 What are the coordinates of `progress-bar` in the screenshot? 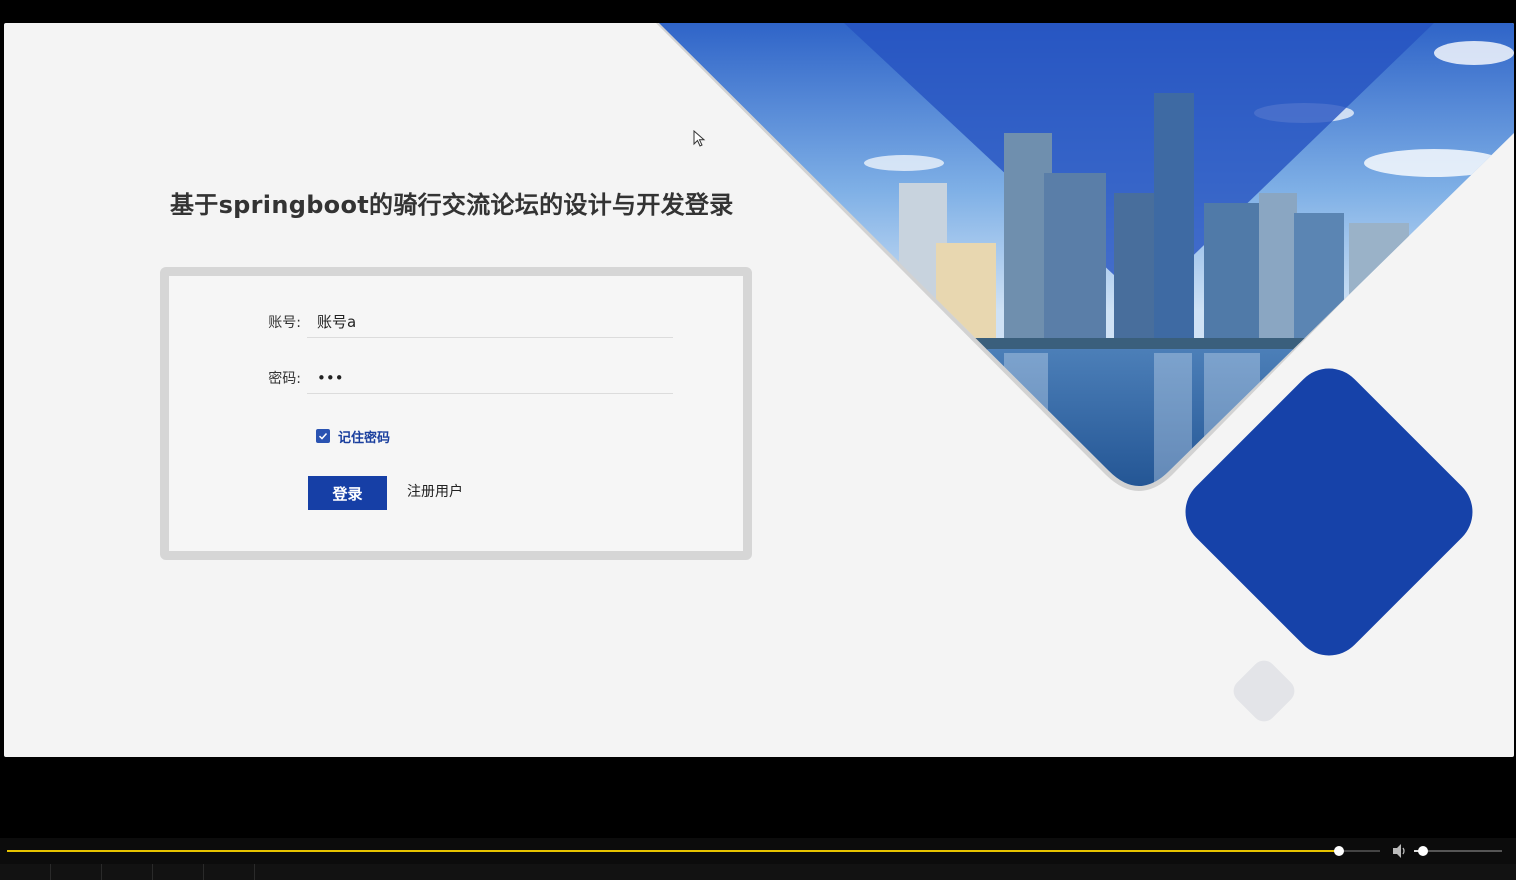 It's located at (693, 851).